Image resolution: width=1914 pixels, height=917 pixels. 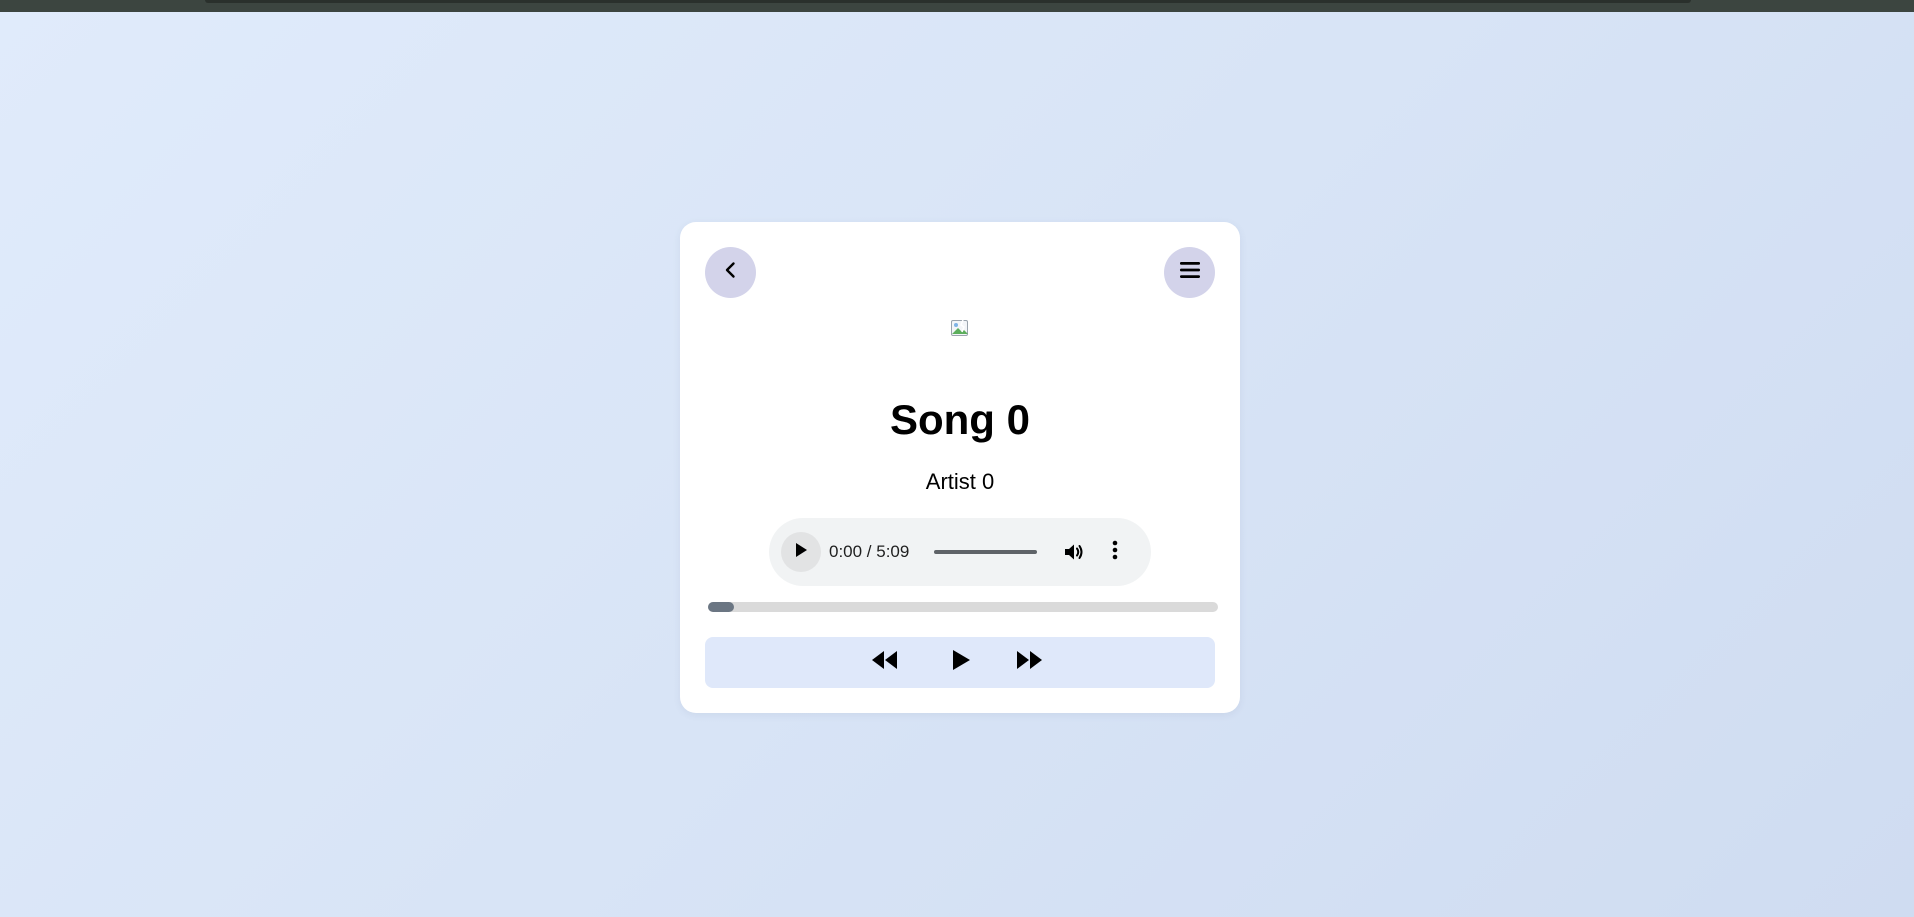 What do you see at coordinates (721, 607) in the screenshot?
I see `song-progress-fill` at bounding box center [721, 607].